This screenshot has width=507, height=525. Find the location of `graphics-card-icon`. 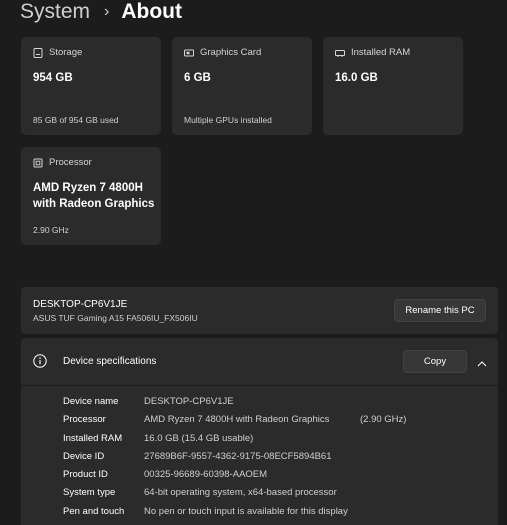

graphics-card-icon is located at coordinates (189, 53).